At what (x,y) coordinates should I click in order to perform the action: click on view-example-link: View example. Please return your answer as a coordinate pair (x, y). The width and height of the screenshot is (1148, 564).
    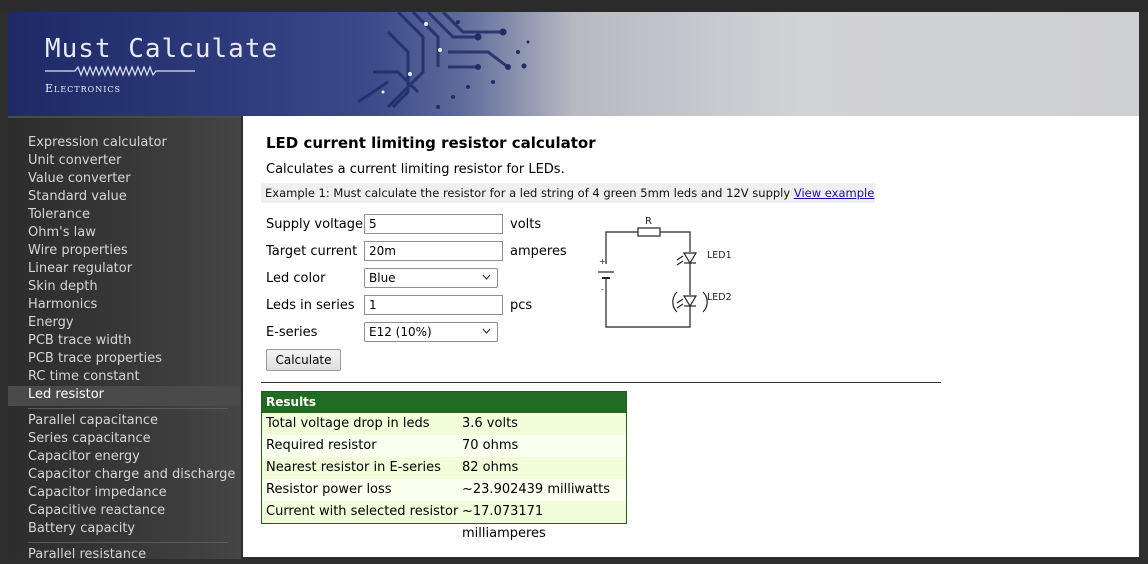
    Looking at the image, I should click on (834, 193).